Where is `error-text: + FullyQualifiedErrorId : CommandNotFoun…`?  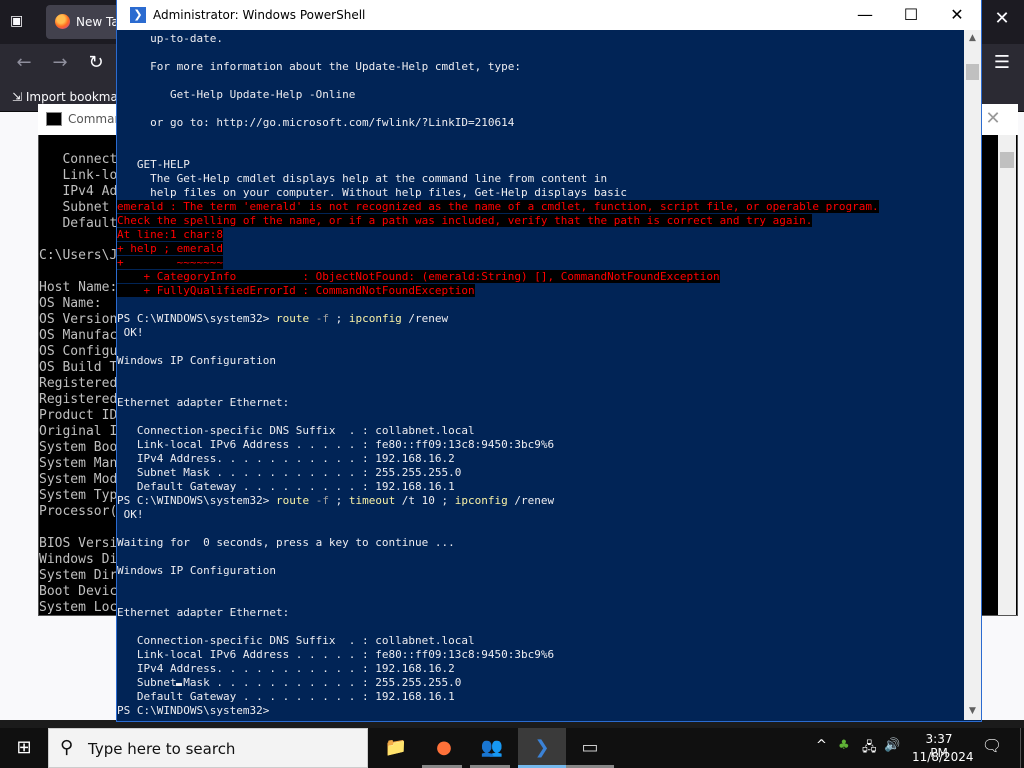 error-text: + FullyQualifiedErrorId : CommandNotFoun… is located at coordinates (296, 290).